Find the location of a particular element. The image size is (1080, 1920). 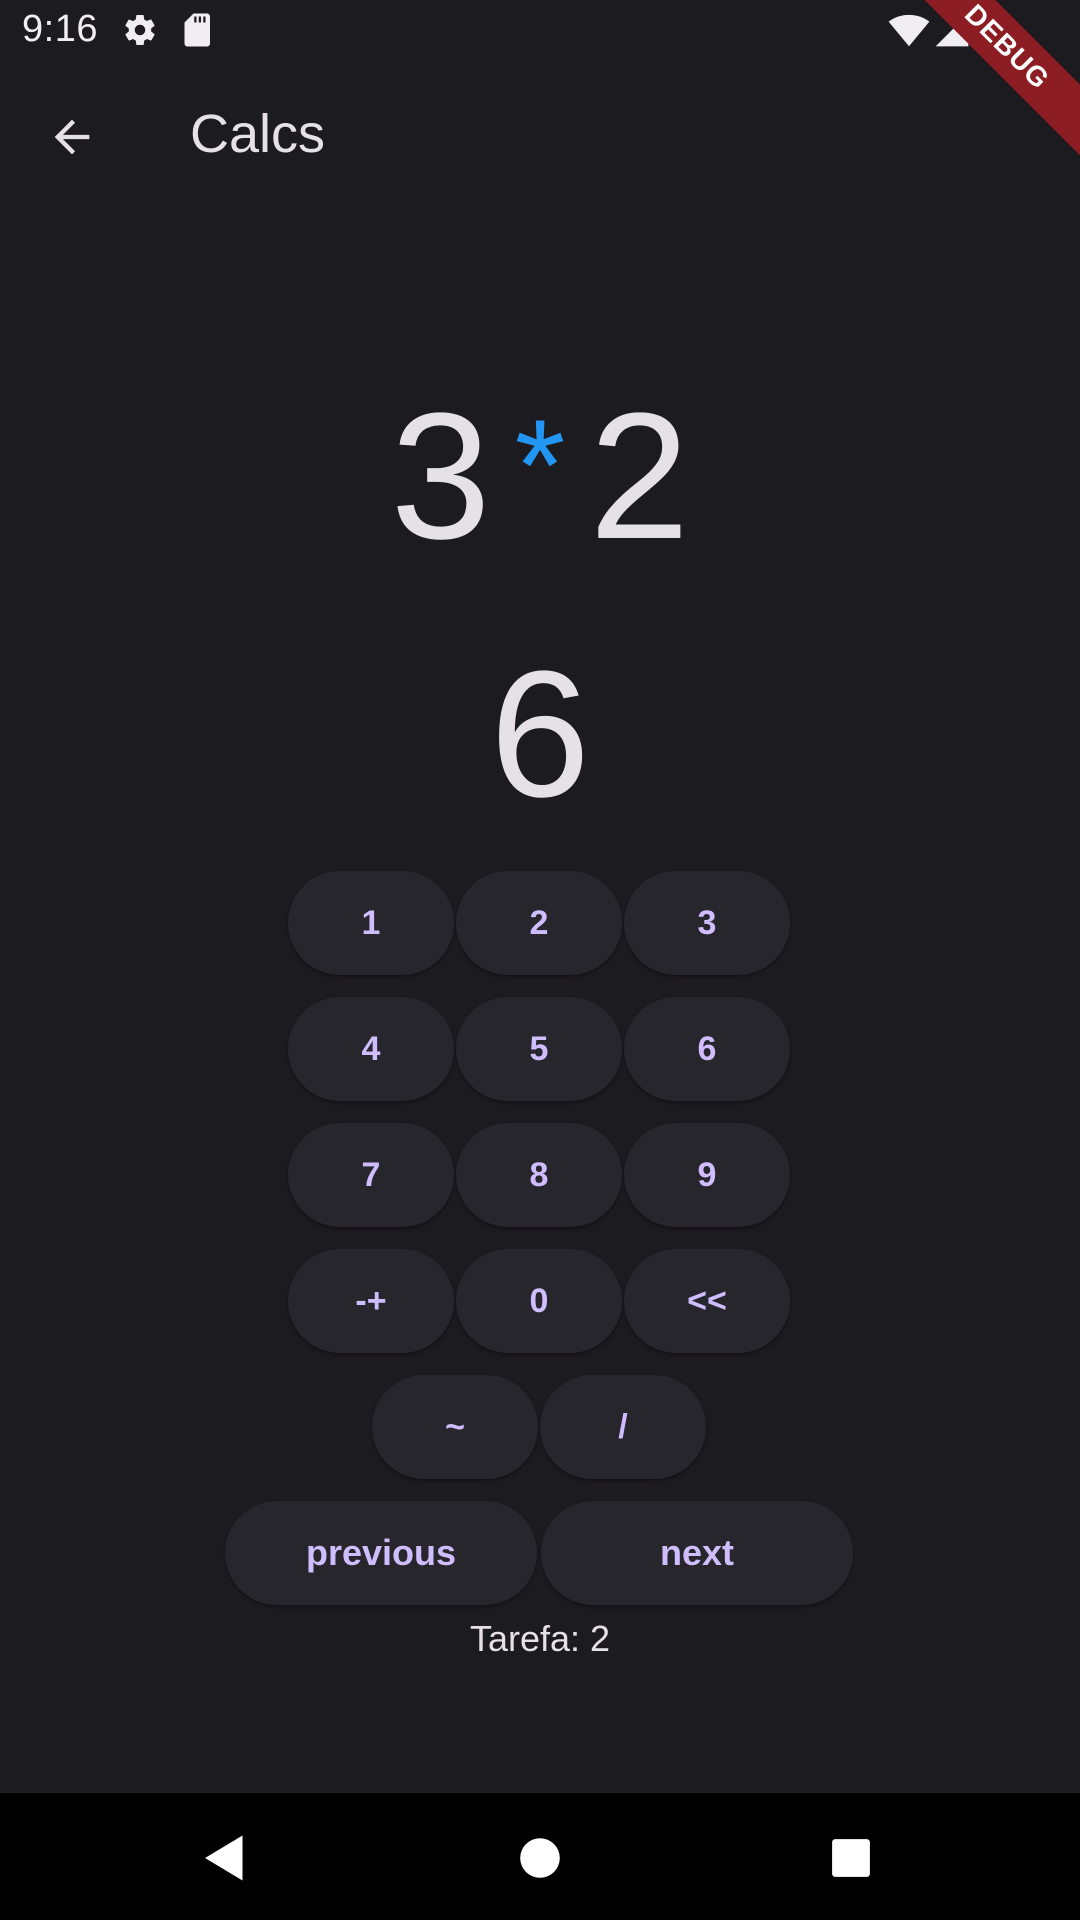

home-circle-icon is located at coordinates (540, 1858).